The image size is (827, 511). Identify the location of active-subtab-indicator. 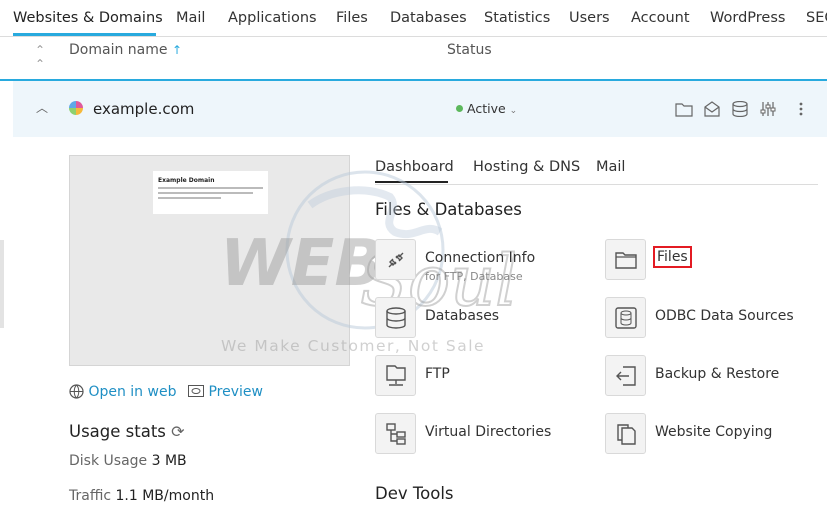
(411, 182).